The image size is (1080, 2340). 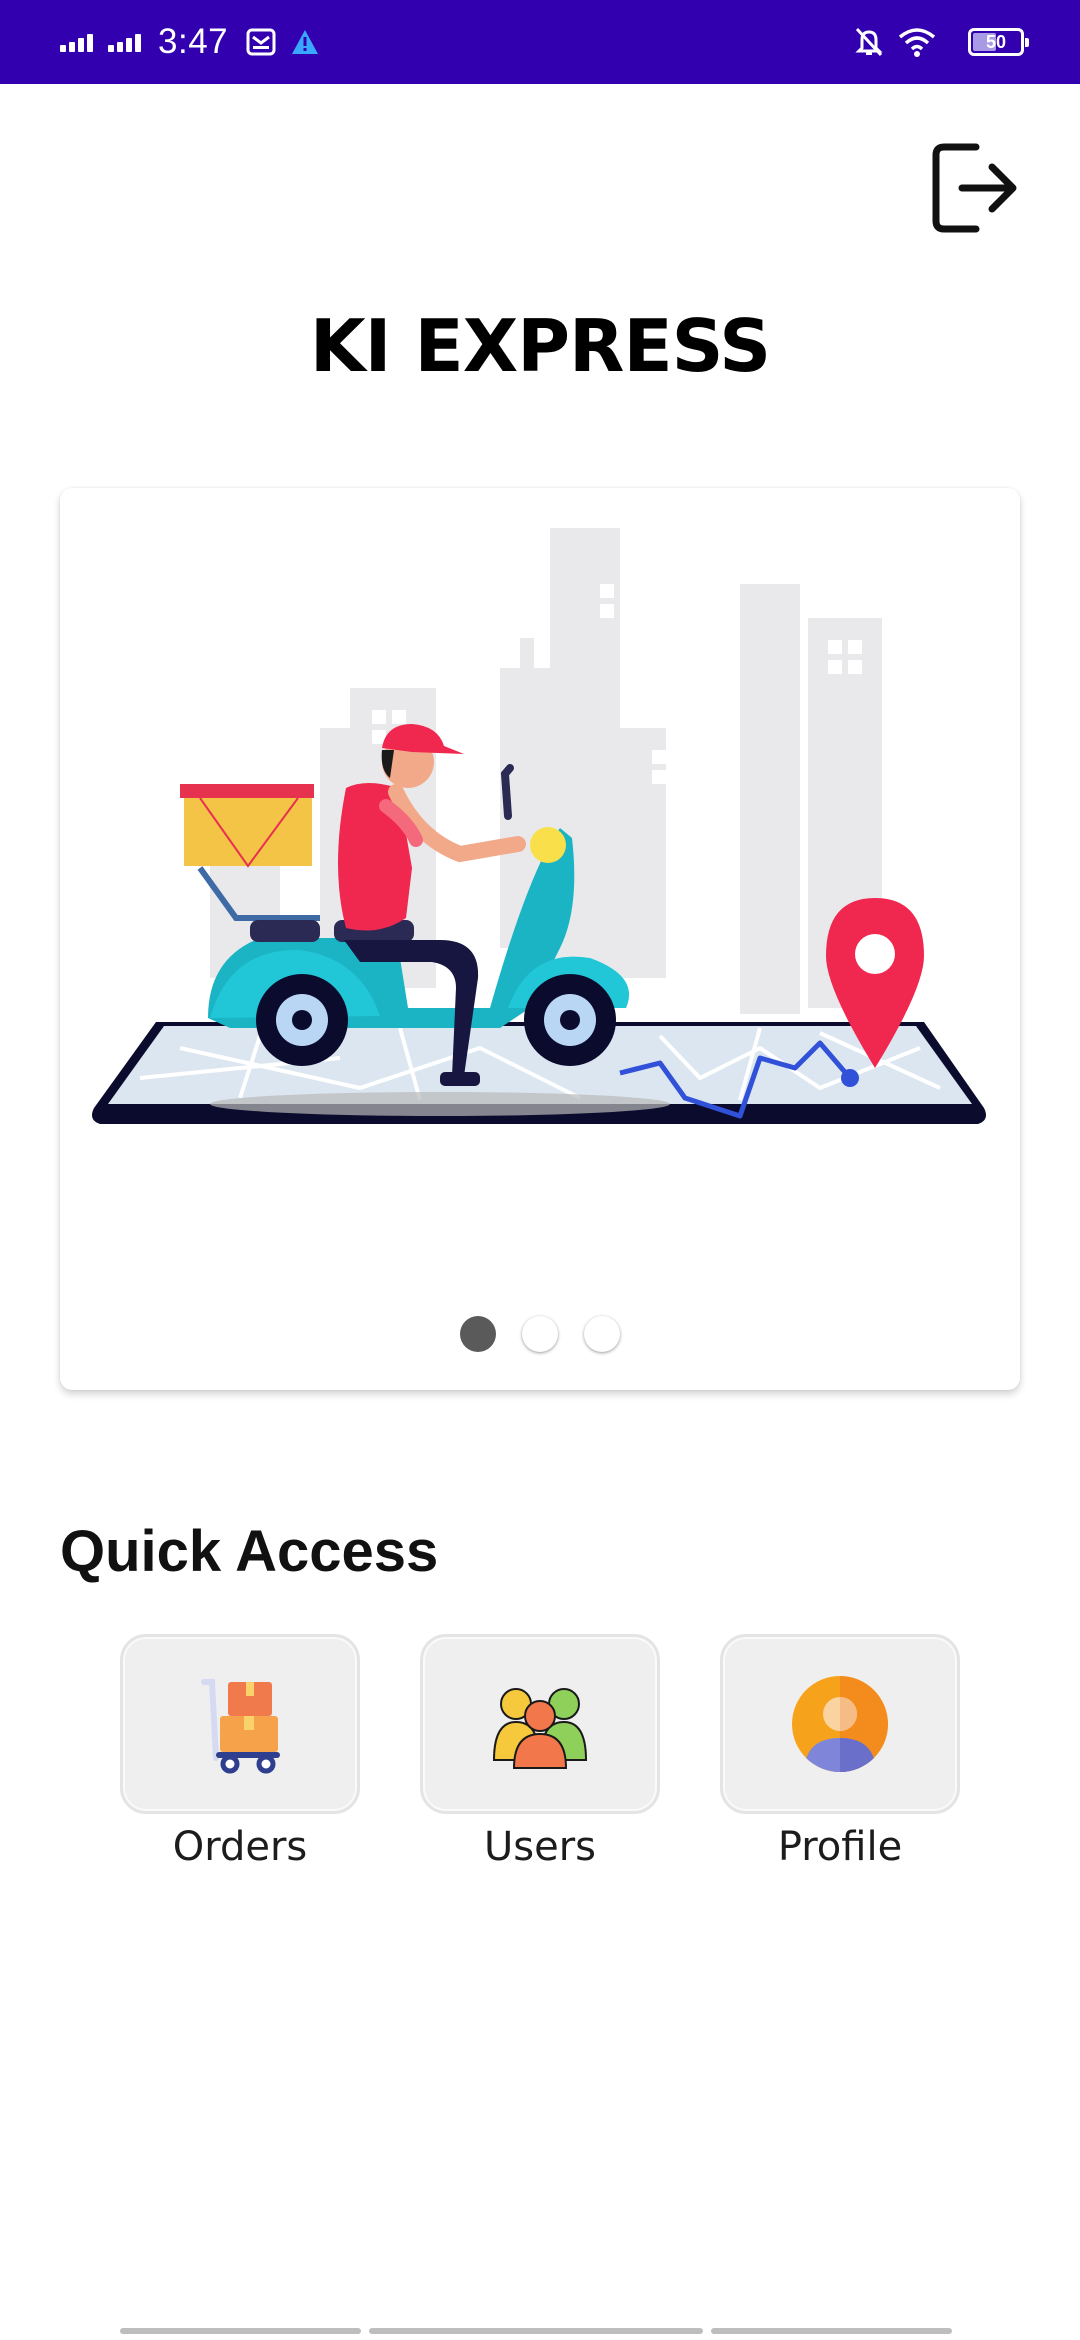 I want to click on status-time: 3:47, so click(x=193, y=41).